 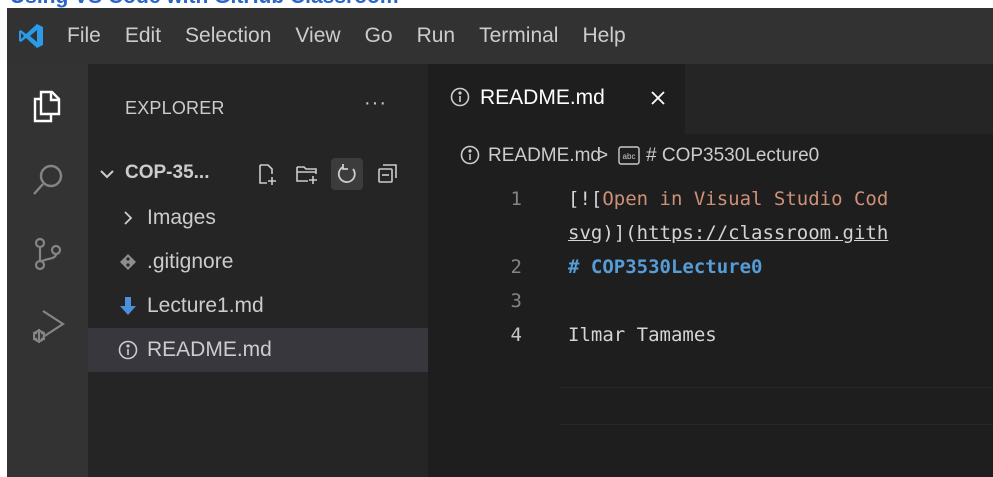 I want to click on chevron-right-icon, so click(x=128, y=218).